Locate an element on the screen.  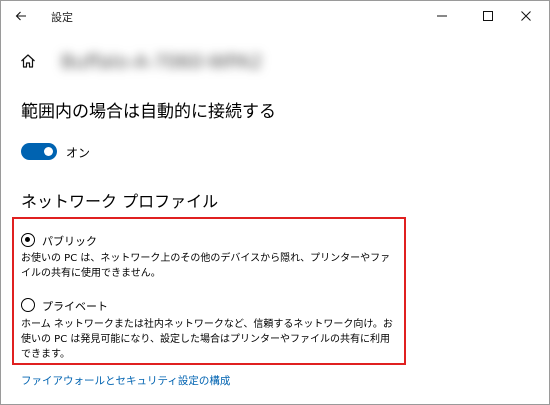
close-icon is located at coordinates (526, 16).